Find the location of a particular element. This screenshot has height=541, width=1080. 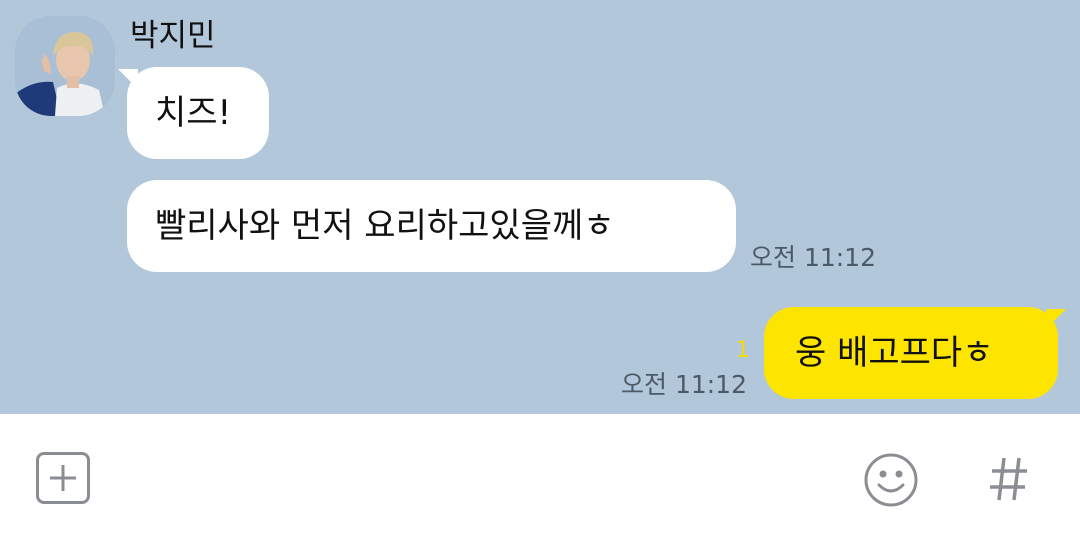

hashtag-button is located at coordinates (1009, 479).